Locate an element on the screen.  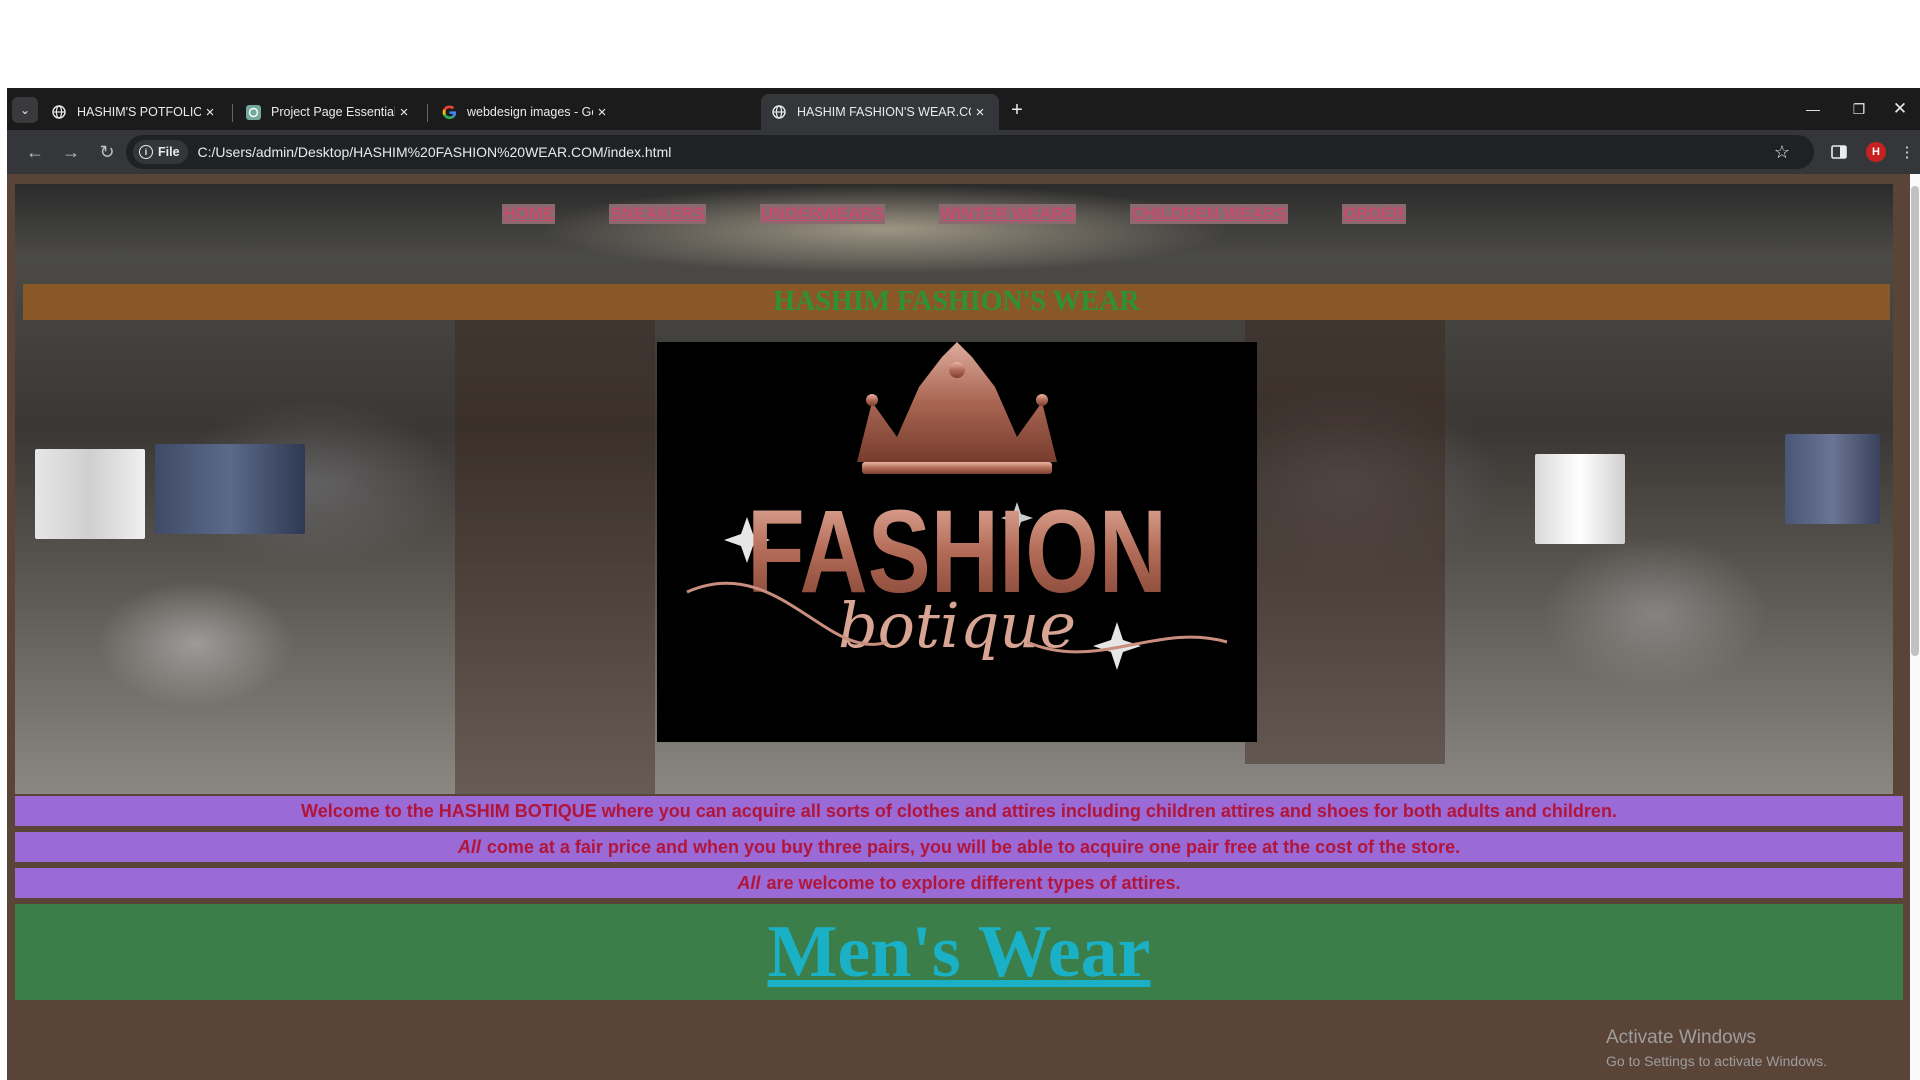
brand-title: HASHIM FASHION'S WEAR is located at coordinates (956, 301).